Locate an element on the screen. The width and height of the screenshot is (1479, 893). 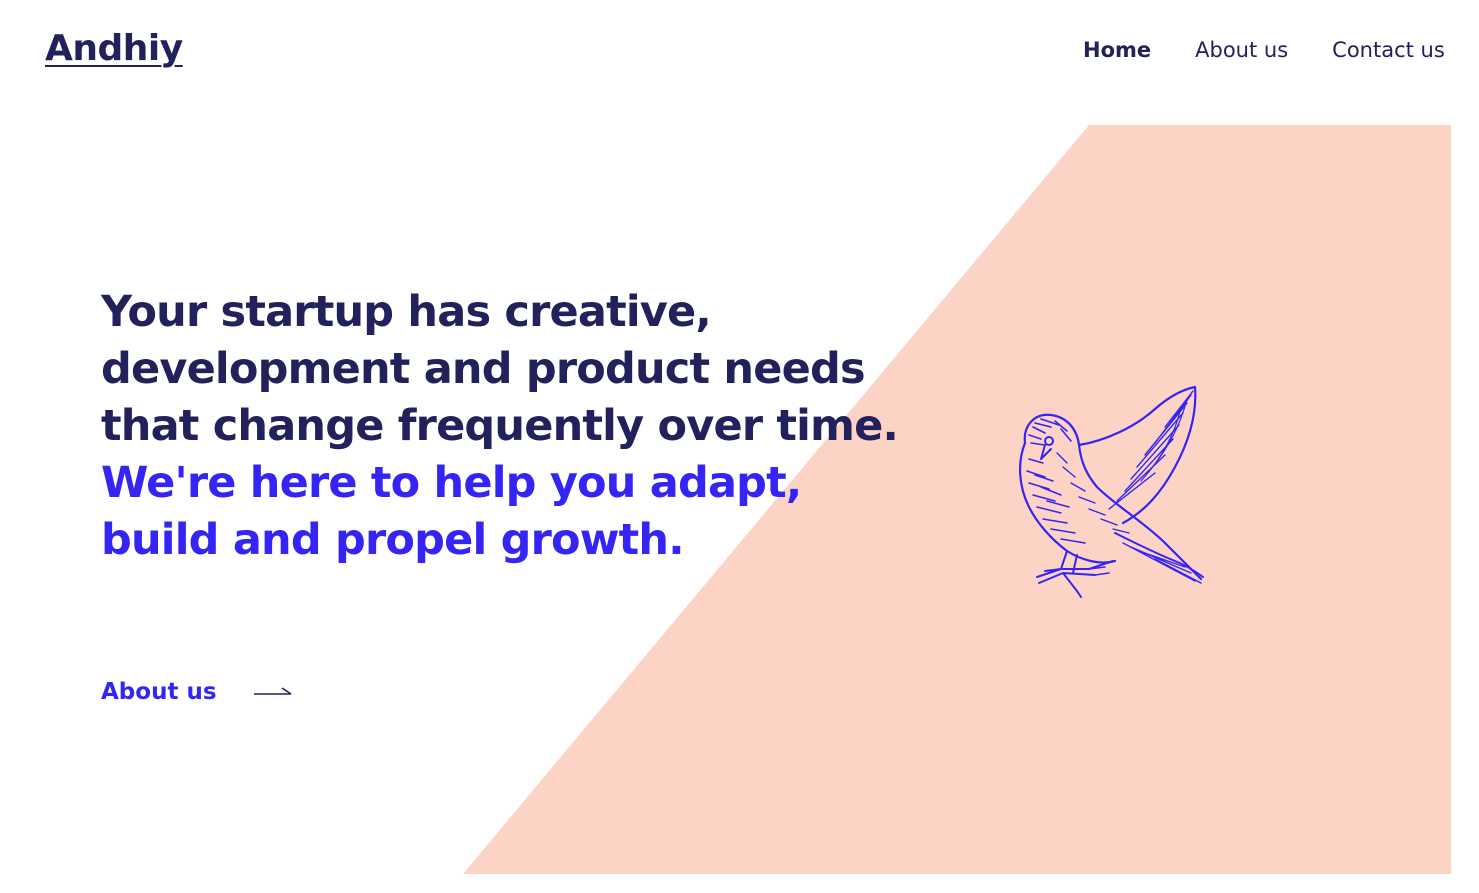
arrow-right-icon is located at coordinates (272, 691).